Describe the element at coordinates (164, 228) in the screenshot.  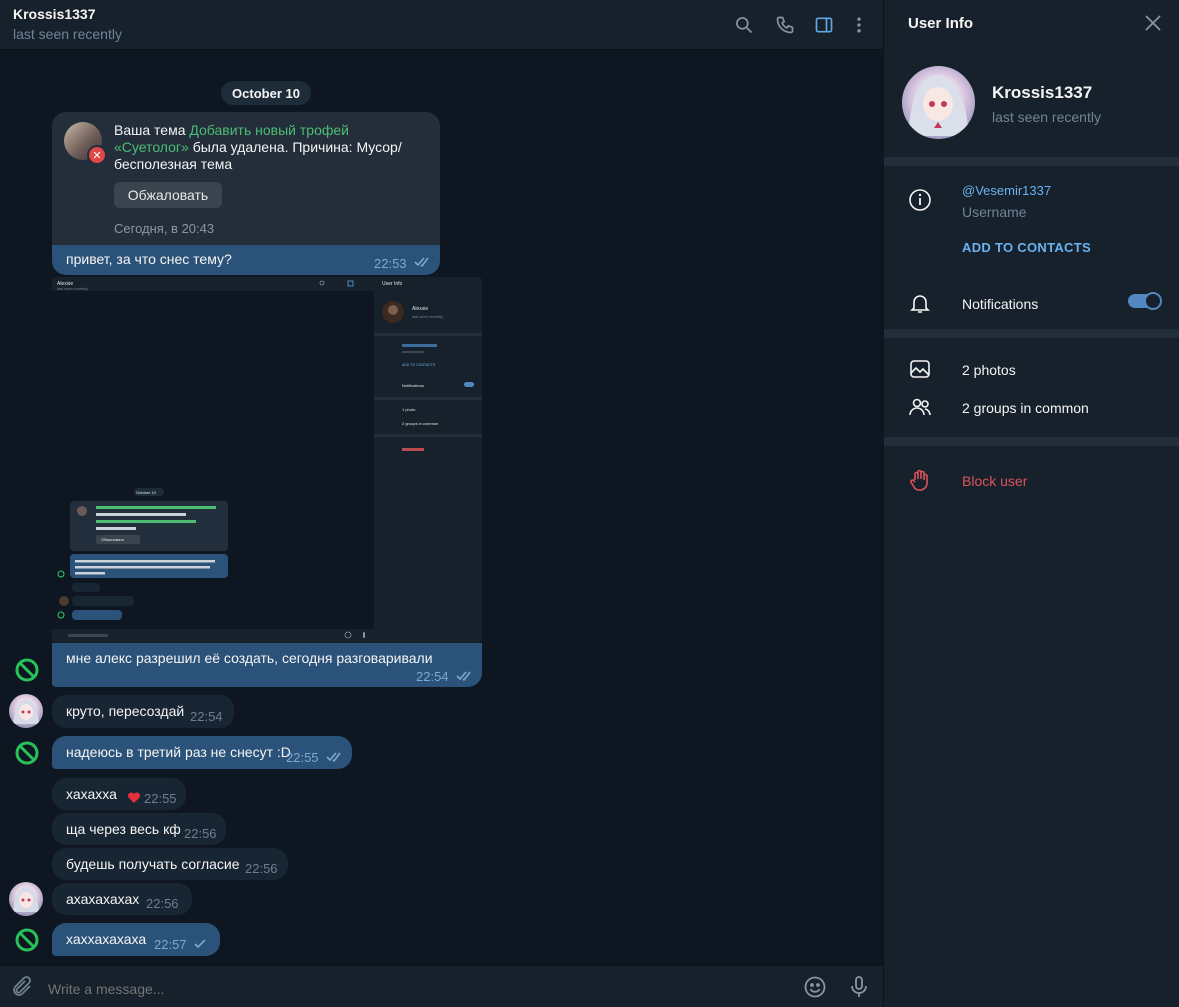
I see `notification-date: Сегодня, в 20:43` at that location.